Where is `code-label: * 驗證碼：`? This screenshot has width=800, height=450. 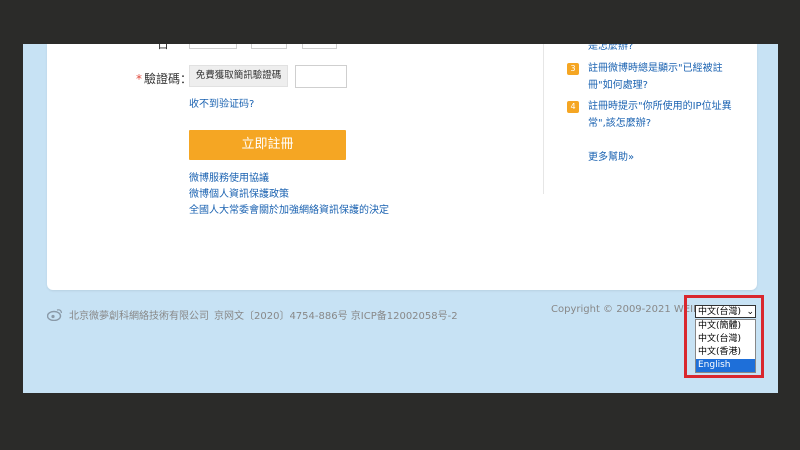 code-label: * 驗證碼： is located at coordinates (164, 79).